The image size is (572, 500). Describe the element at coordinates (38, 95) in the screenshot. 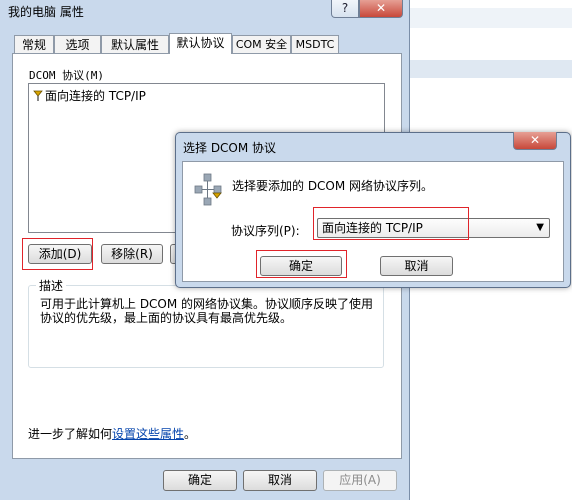

I see `network-protocol-icon` at that location.